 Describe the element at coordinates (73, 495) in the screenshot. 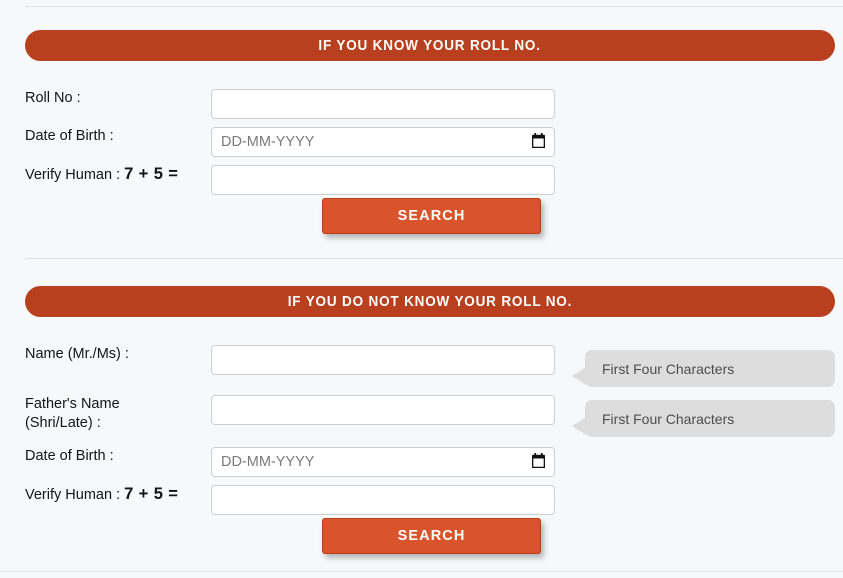

I see `unknown-verify-label-text: Verify Human :` at that location.